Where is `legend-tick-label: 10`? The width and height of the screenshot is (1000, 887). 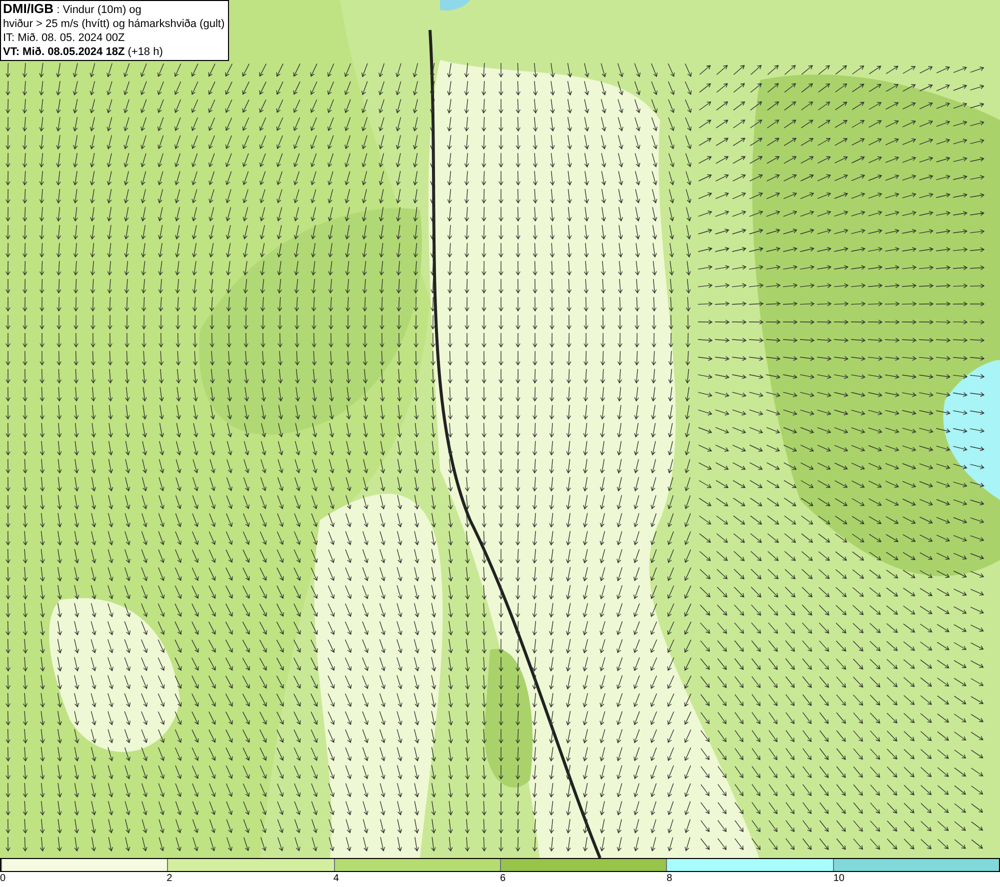
legend-tick-label: 10 is located at coordinates (838, 879).